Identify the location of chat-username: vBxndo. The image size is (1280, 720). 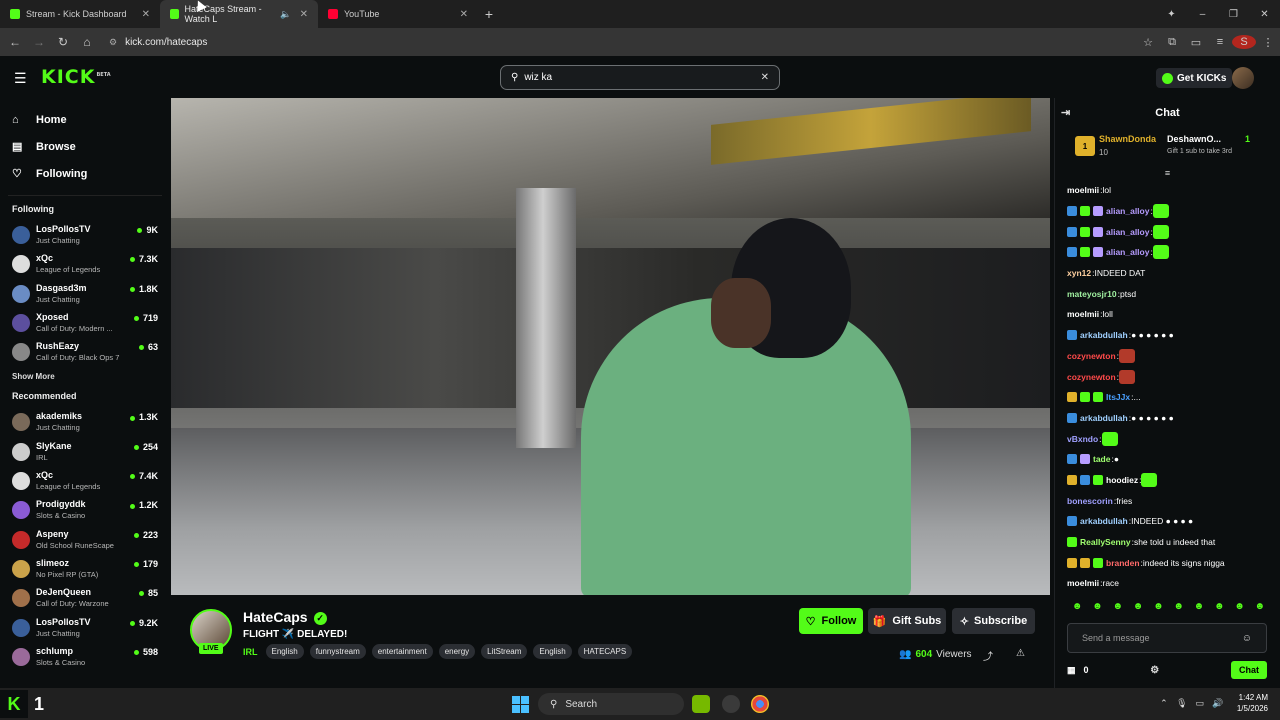
(1082, 439).